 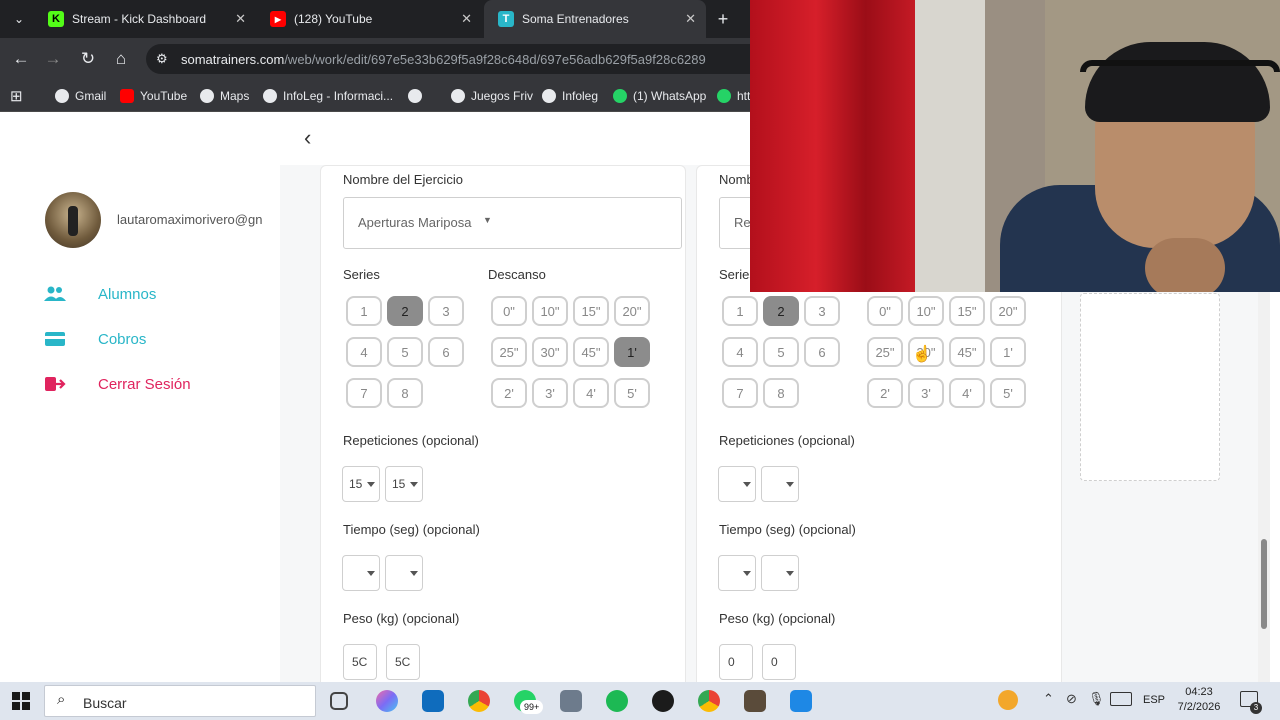 I want to click on obs-icon, so click(x=663, y=701).